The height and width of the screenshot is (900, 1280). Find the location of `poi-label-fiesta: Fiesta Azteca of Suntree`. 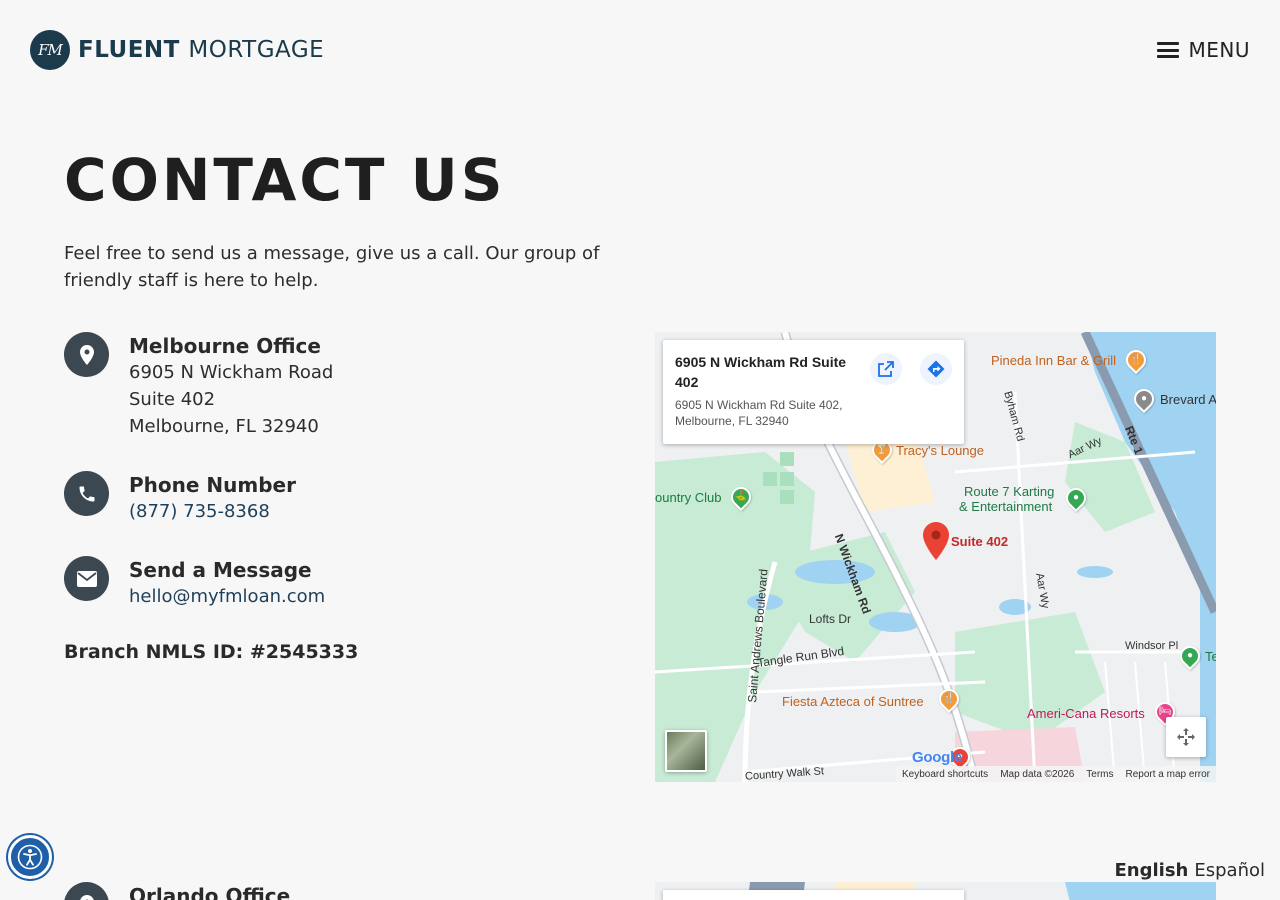

poi-label-fiesta: Fiesta Azteca of Suntree is located at coordinates (853, 701).